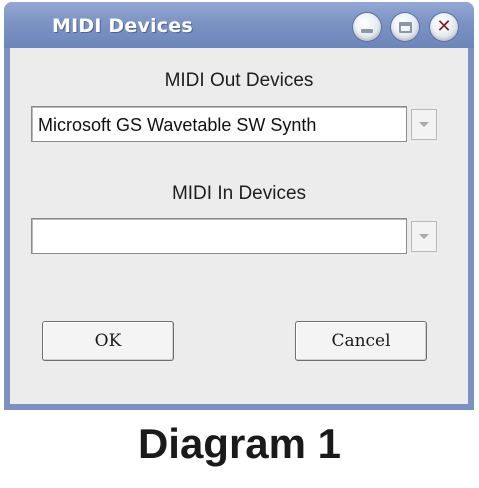 The width and height of the screenshot is (479, 488). I want to click on midi-out-label: MIDI Out Devices, so click(239, 80).